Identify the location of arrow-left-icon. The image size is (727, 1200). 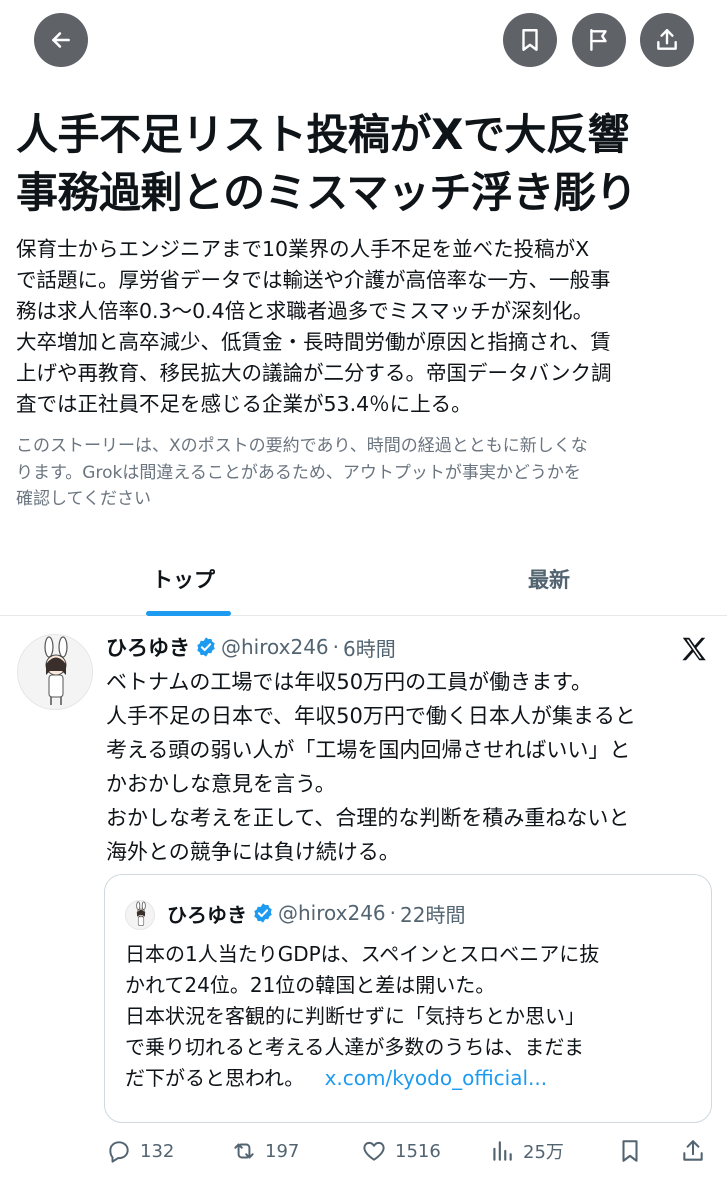
(61, 40).